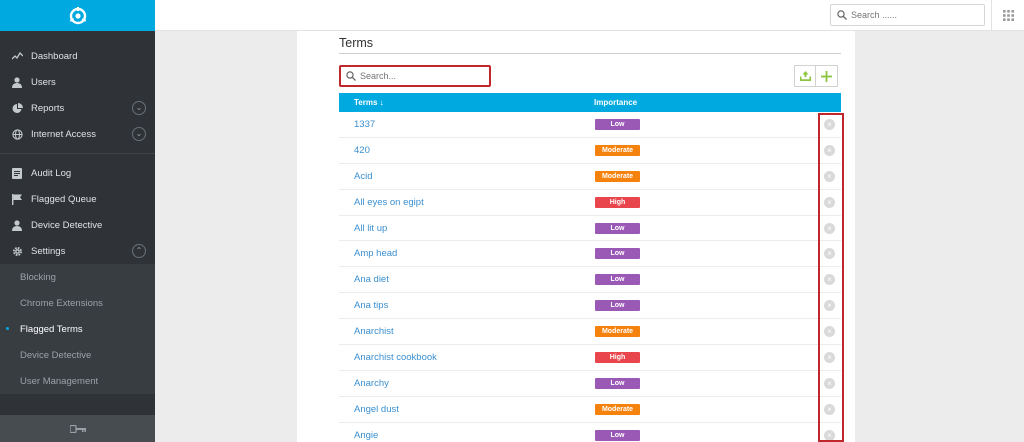 Image resolution: width=1024 pixels, height=442 pixels. Describe the element at coordinates (590, 177) in the screenshot. I see `table-row: Acid Moderate ×` at that location.